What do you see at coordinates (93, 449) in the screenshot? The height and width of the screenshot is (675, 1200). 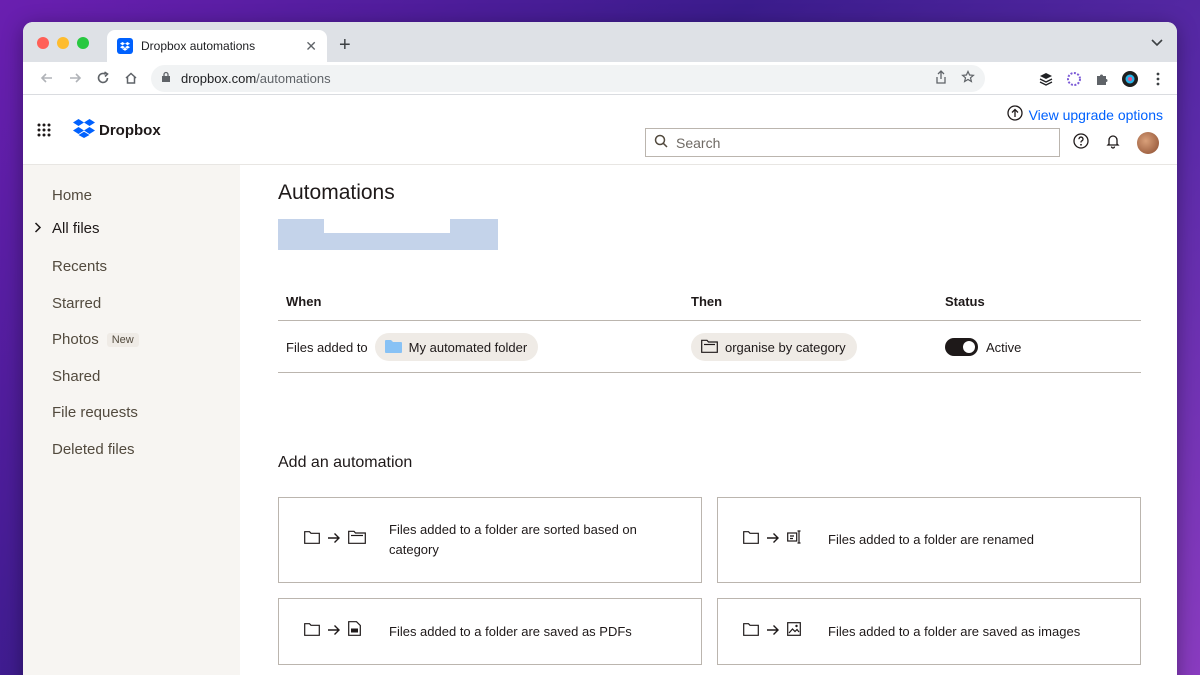 I see `sidebar-item-deleted-files: Deleted files` at bounding box center [93, 449].